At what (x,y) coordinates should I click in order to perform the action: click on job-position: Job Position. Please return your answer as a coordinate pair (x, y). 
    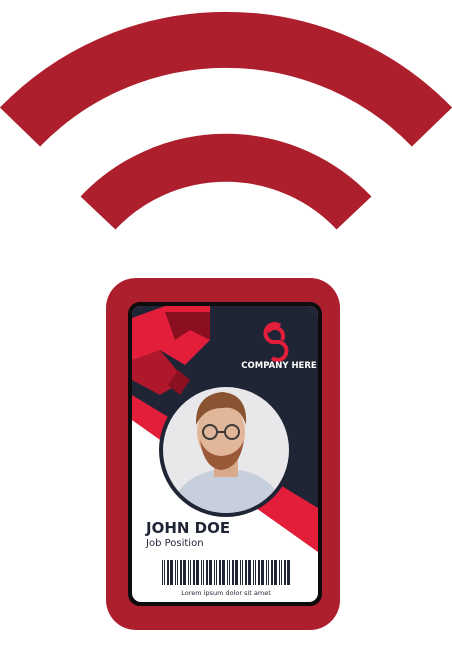
    Looking at the image, I should click on (174, 543).